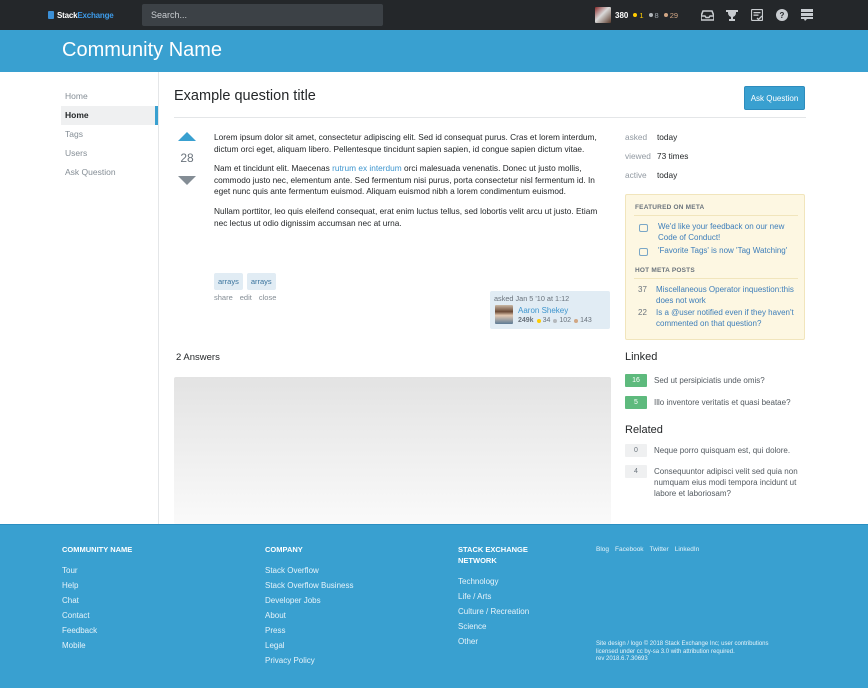 This screenshot has height=688, width=868. Describe the element at coordinates (223, 297) in the screenshot. I see `share-link: share` at that location.